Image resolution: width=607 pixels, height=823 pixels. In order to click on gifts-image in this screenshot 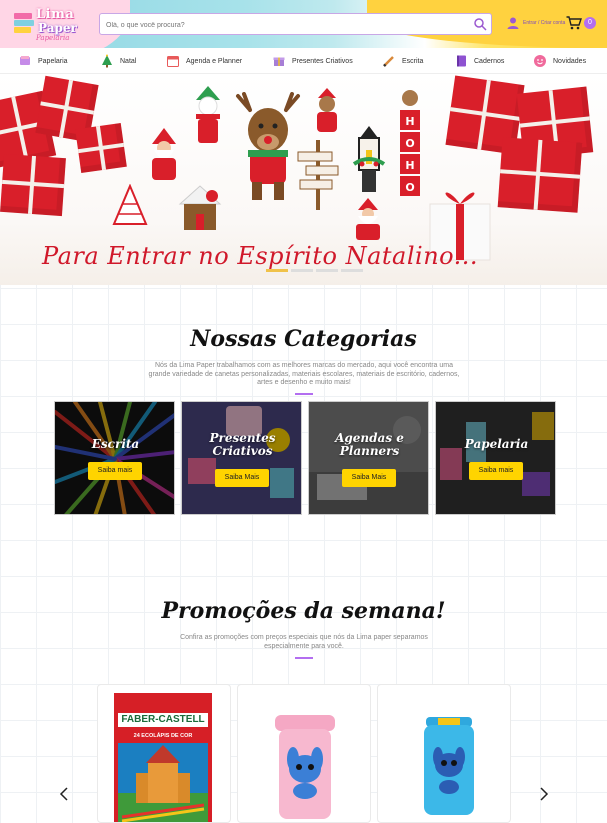, I will do `click(241, 458)`.